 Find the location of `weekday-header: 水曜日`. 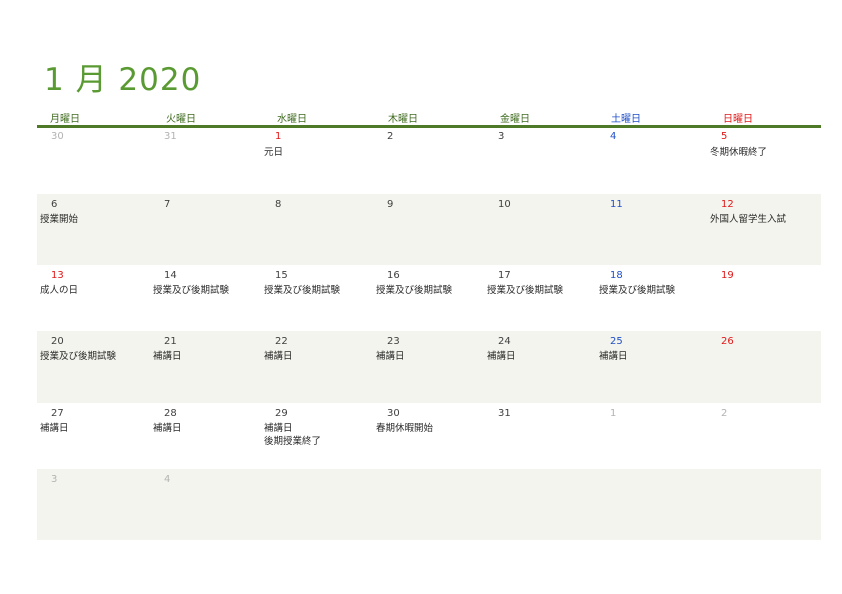

weekday-header: 水曜日 is located at coordinates (292, 119).